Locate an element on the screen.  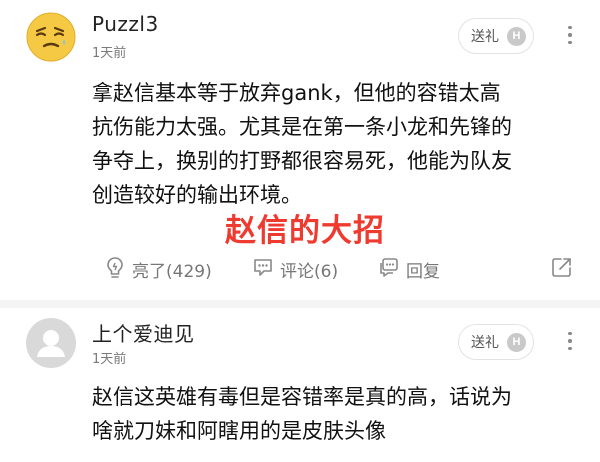
comment-button: 评论(6) is located at coordinates (295, 269).